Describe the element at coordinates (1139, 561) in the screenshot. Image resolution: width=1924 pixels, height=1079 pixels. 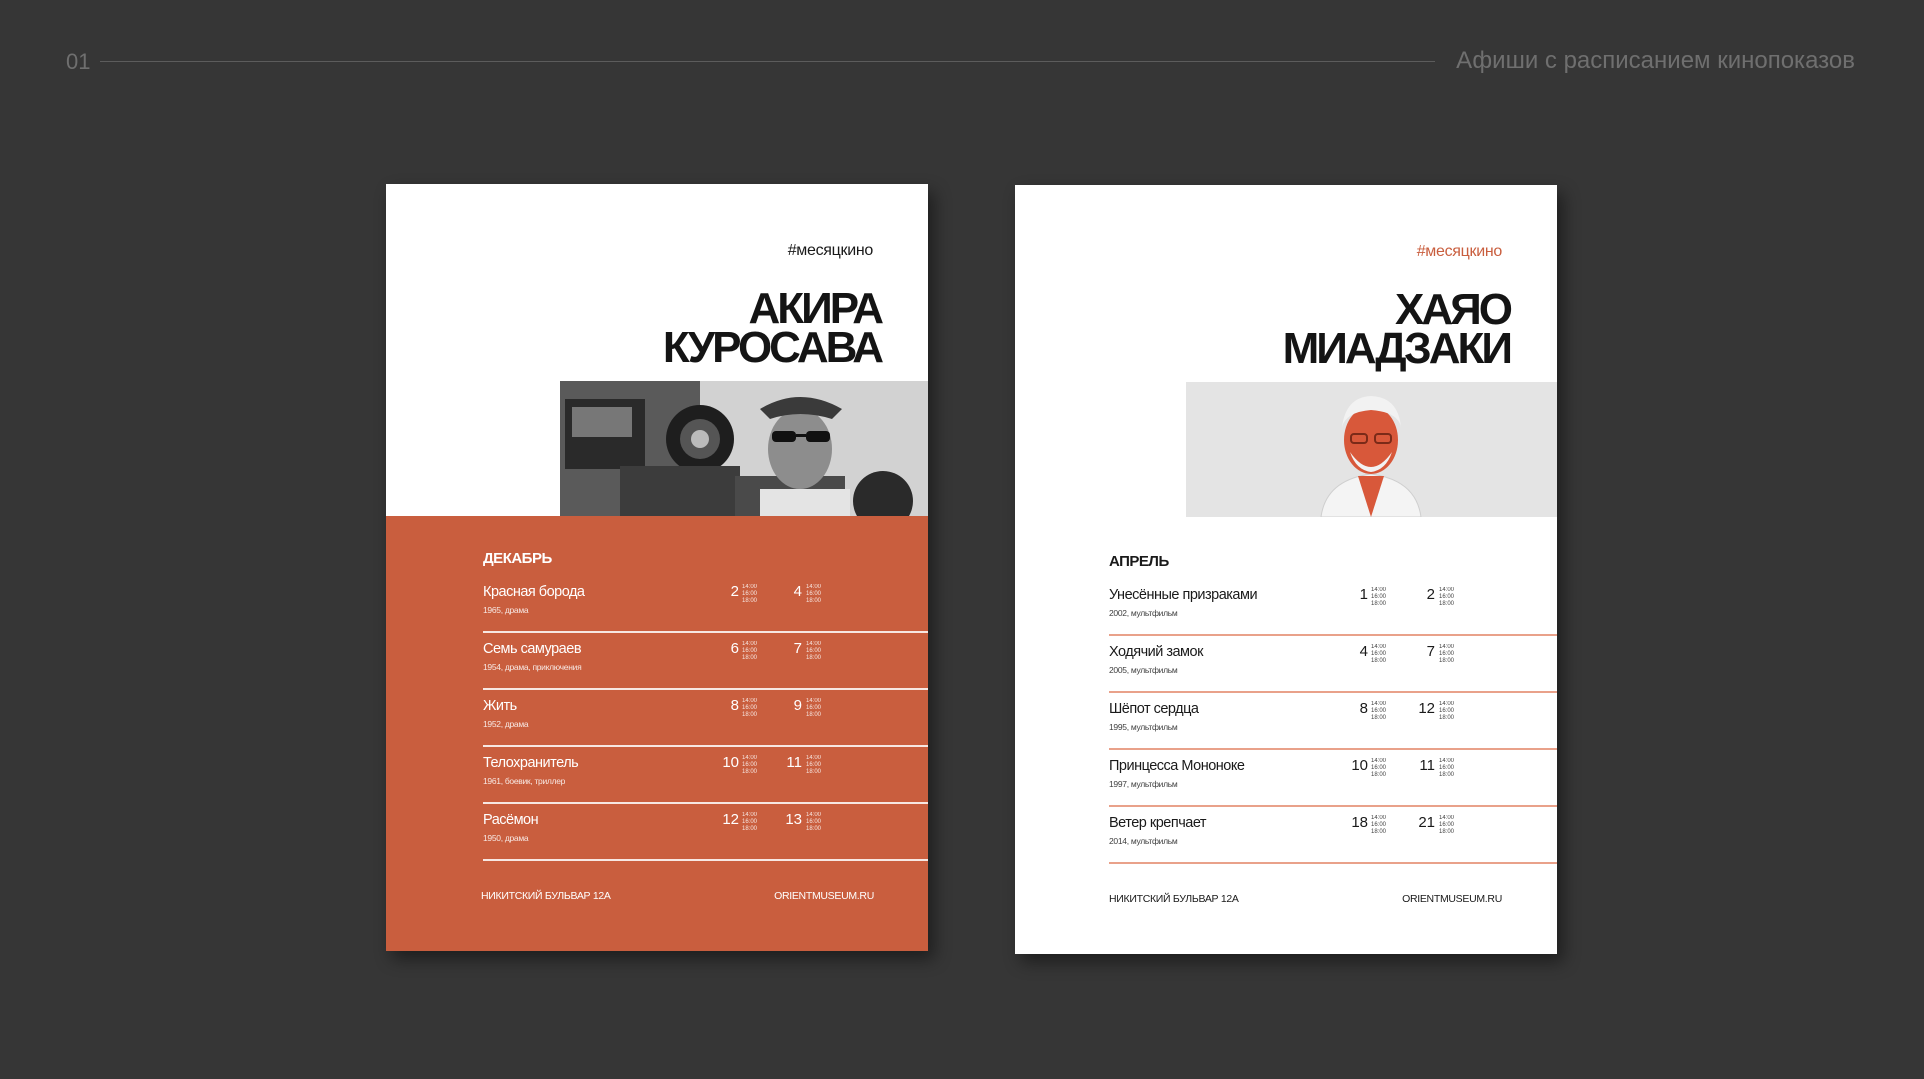
I see `schedule-month: АПРЕЛЬ` at that location.